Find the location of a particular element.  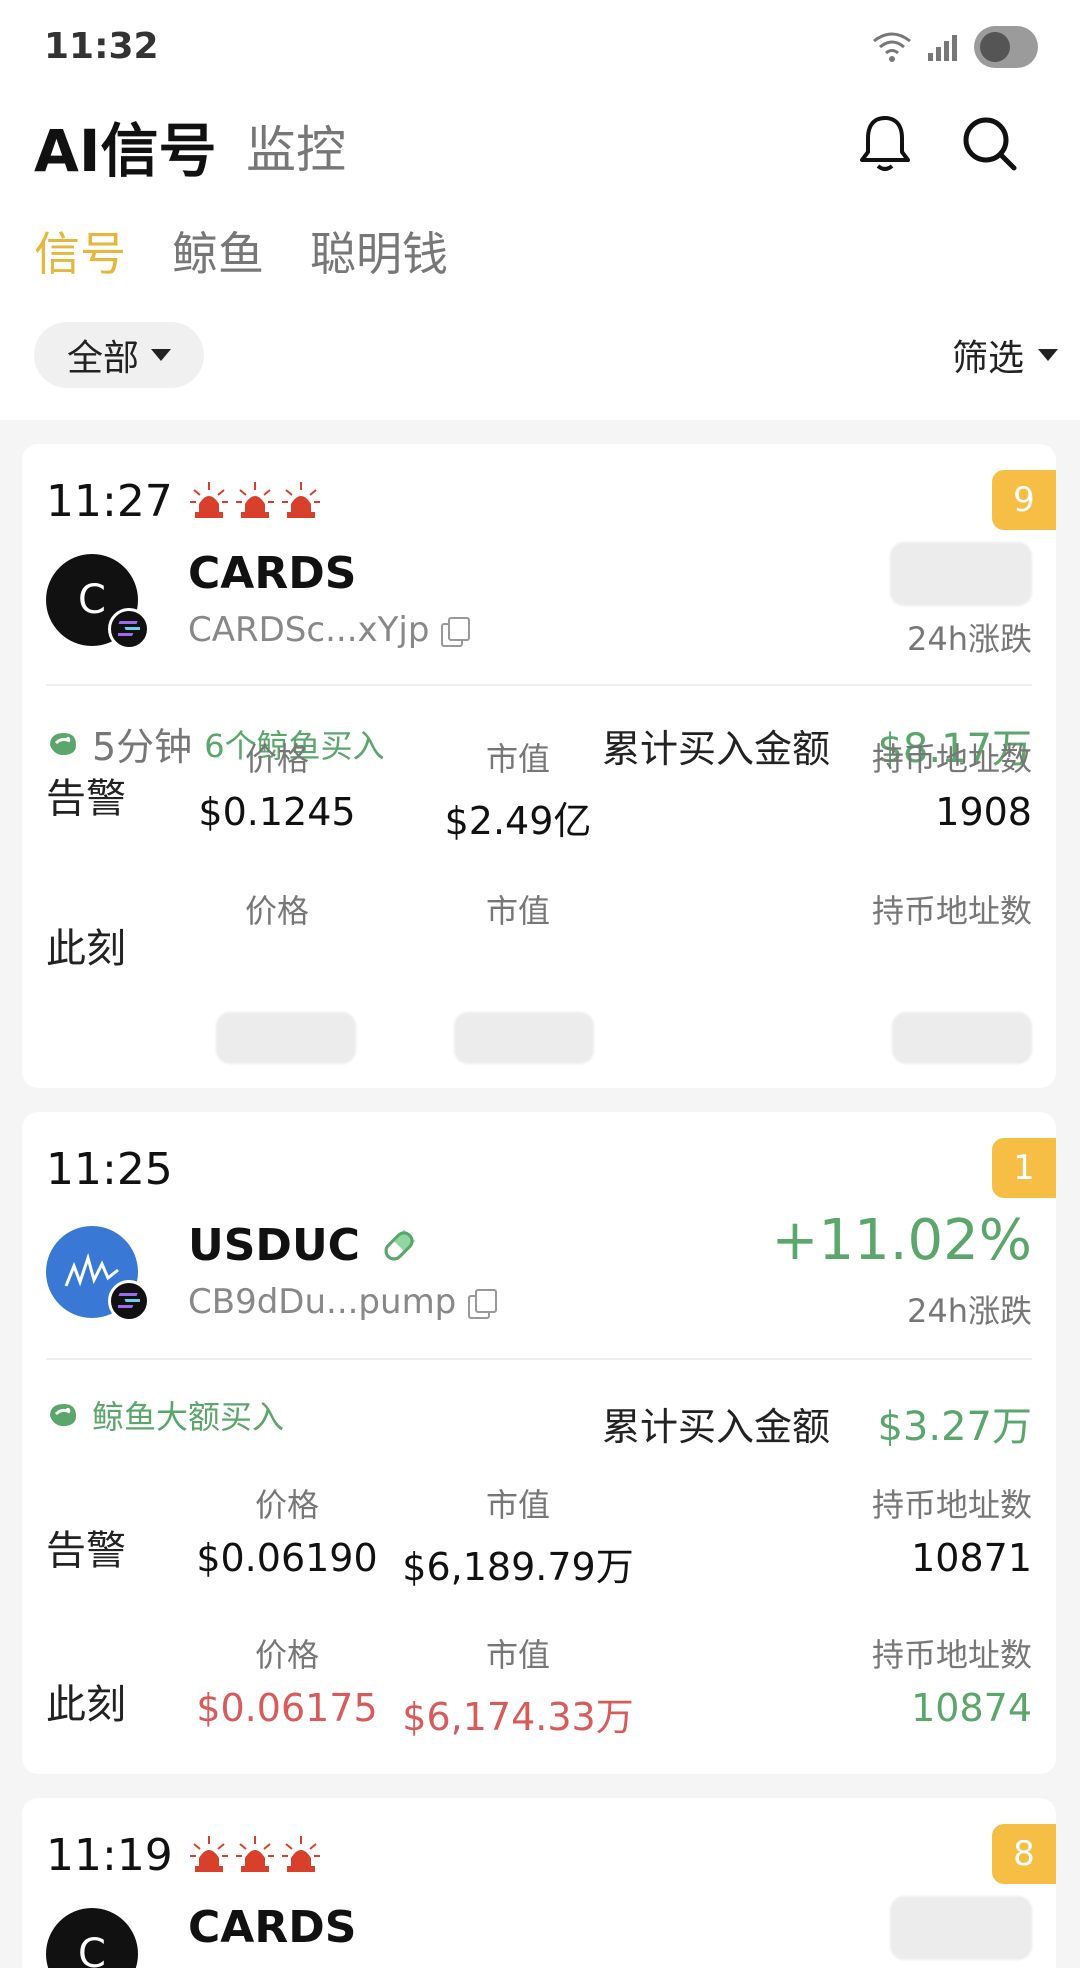

now-holders: 持币地址数 is located at coordinates (952, 909).